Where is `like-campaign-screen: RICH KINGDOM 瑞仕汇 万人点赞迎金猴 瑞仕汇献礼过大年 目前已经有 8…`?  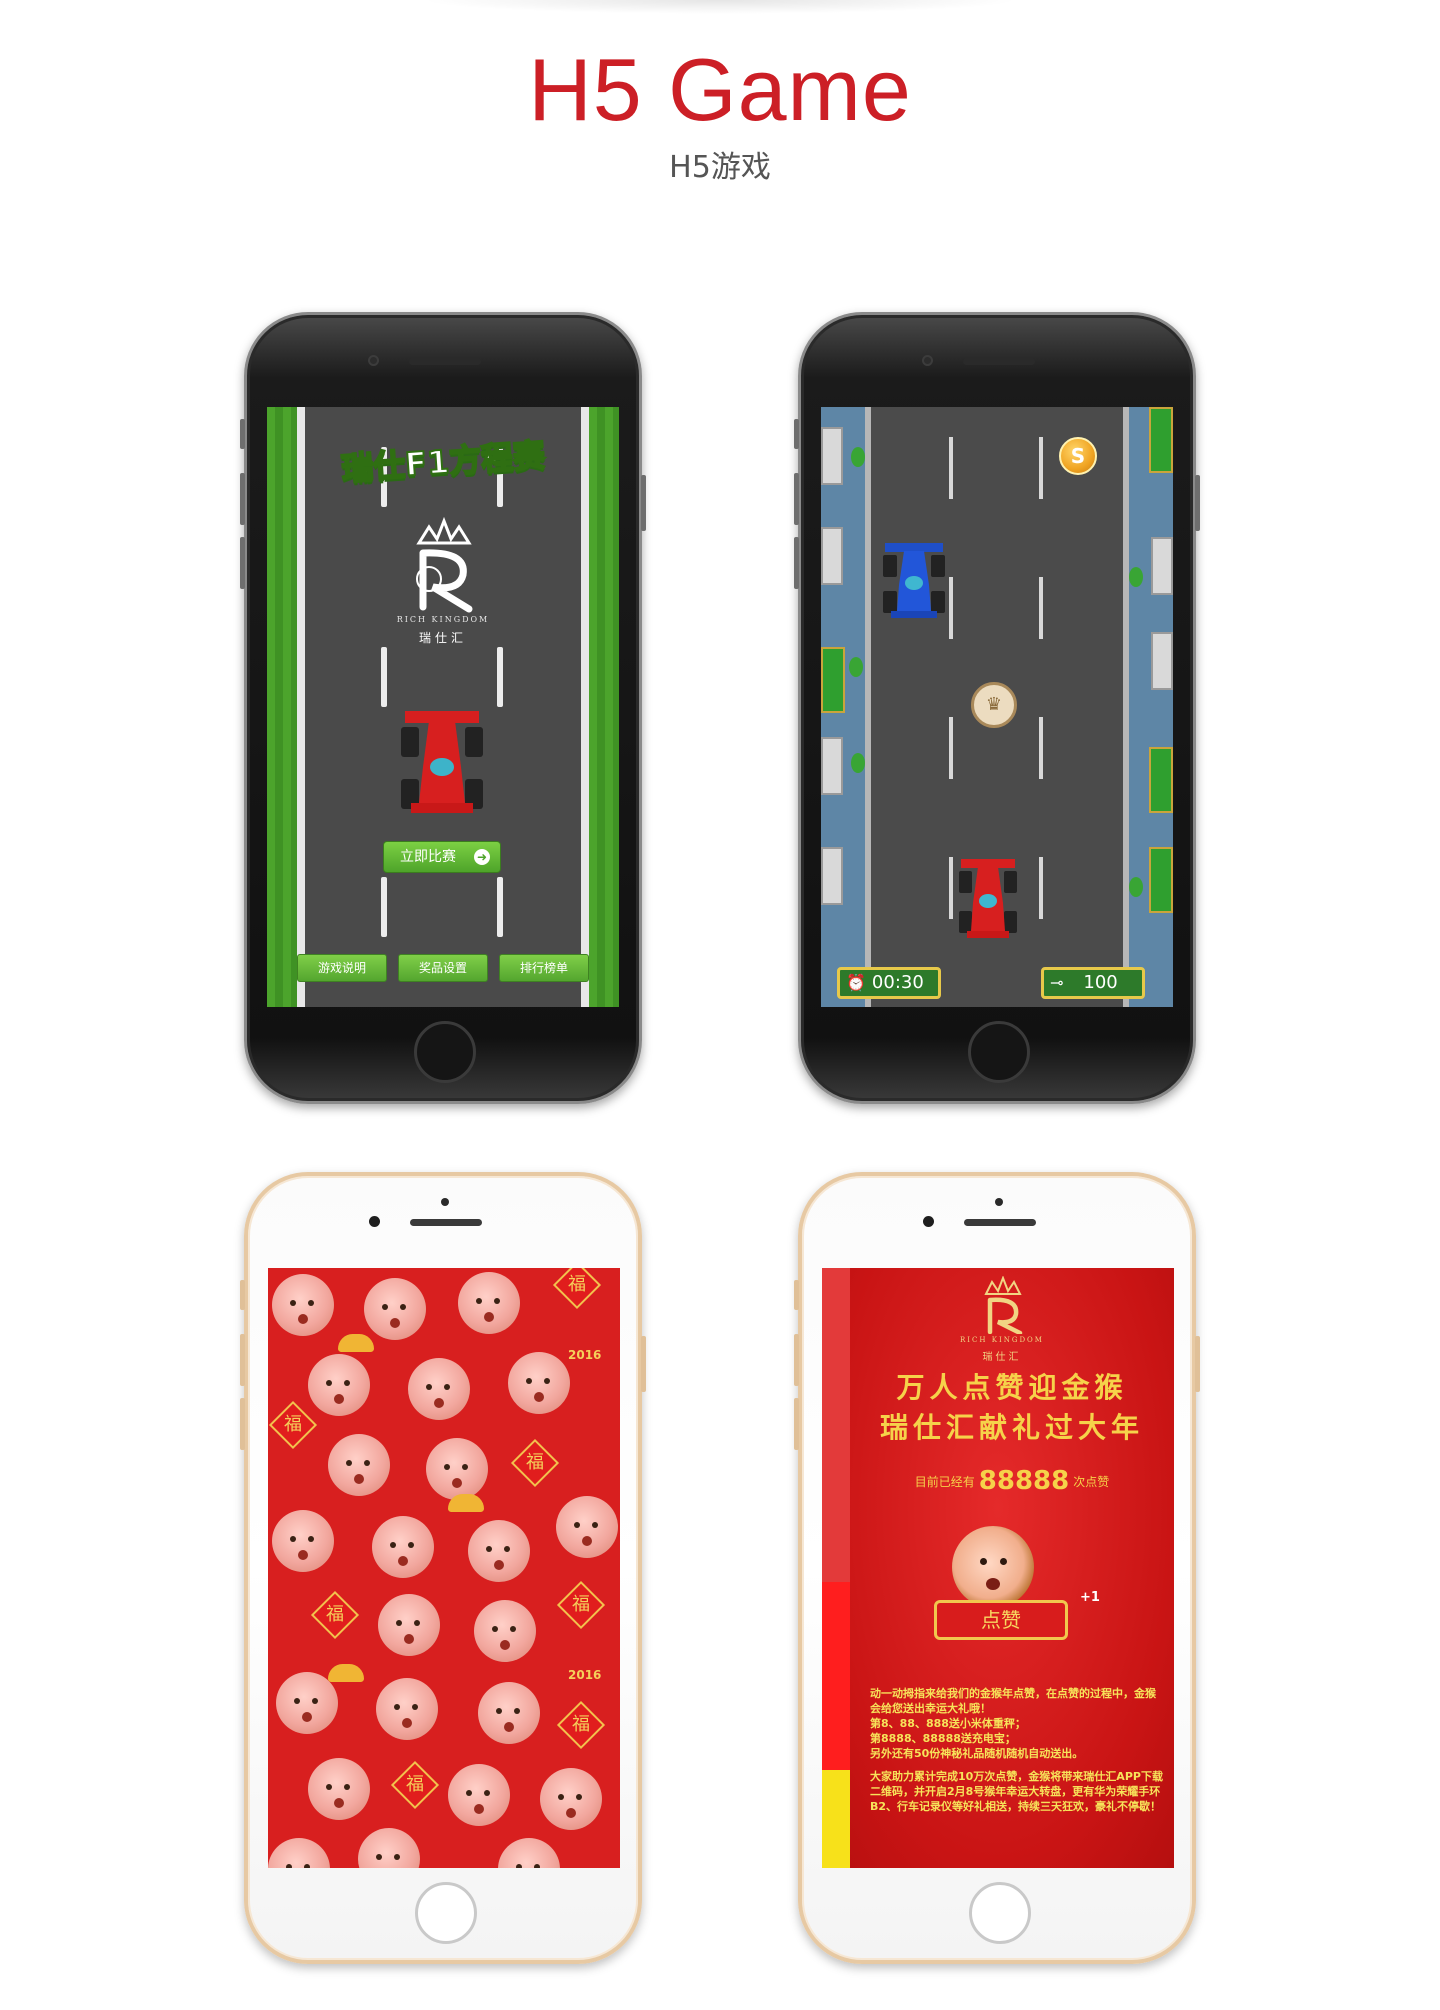
like-campaign-screen: RICH KINGDOM 瑞仕汇 万人点赞迎金猴 瑞仕汇献礼过大年 目前已经有 8… is located at coordinates (998, 1568).